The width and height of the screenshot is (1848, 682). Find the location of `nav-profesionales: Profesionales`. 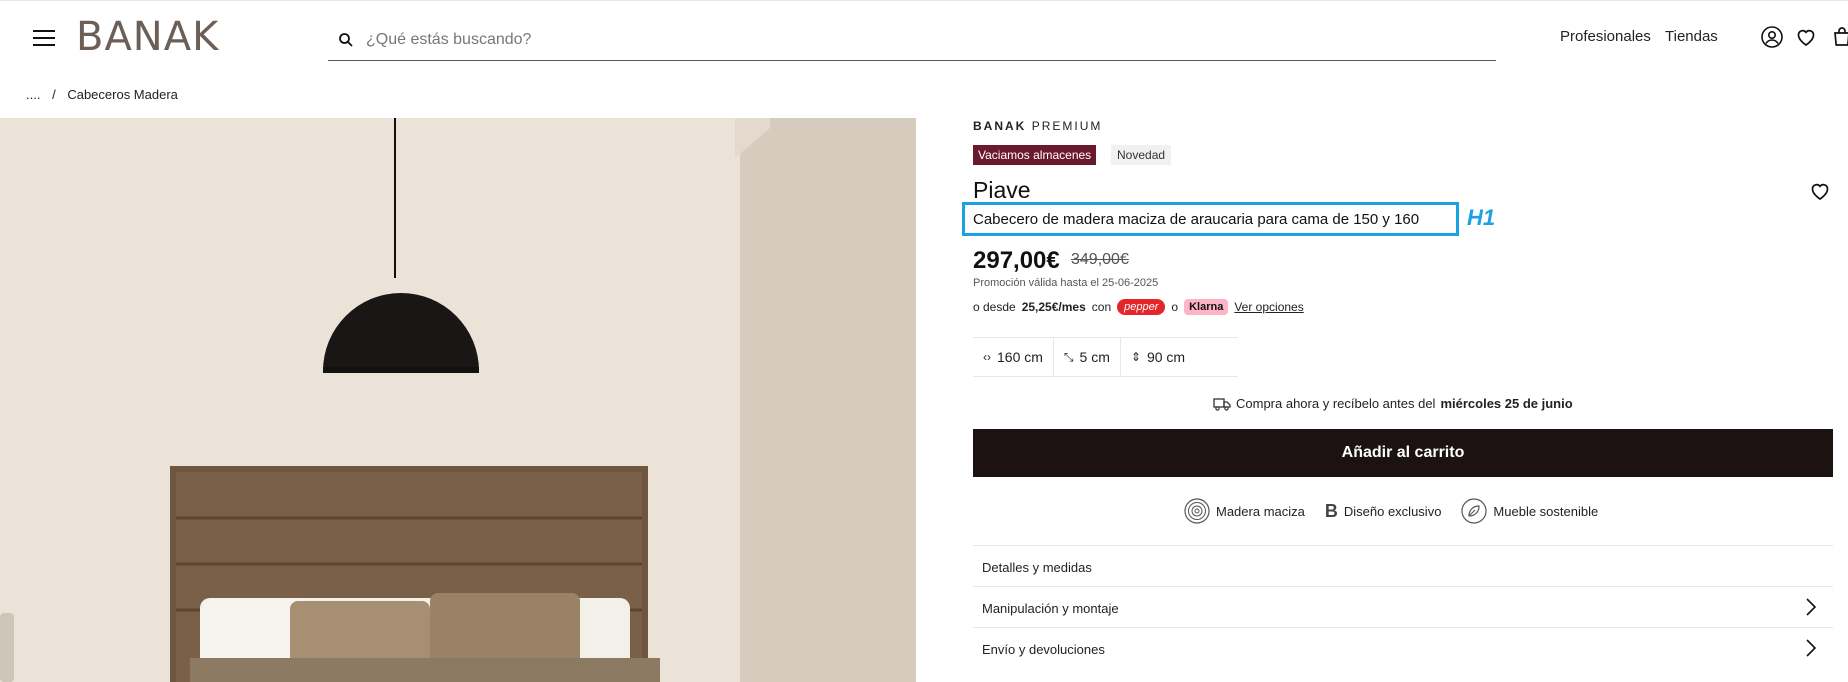

nav-profesionales: Profesionales is located at coordinates (1605, 36).